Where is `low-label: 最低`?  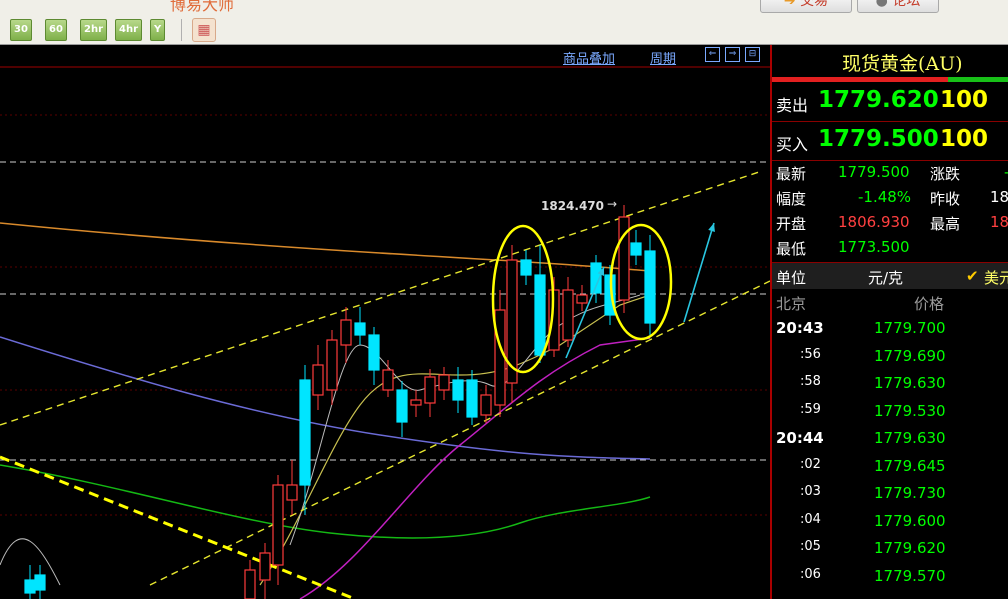
low-label: 最低 is located at coordinates (791, 249).